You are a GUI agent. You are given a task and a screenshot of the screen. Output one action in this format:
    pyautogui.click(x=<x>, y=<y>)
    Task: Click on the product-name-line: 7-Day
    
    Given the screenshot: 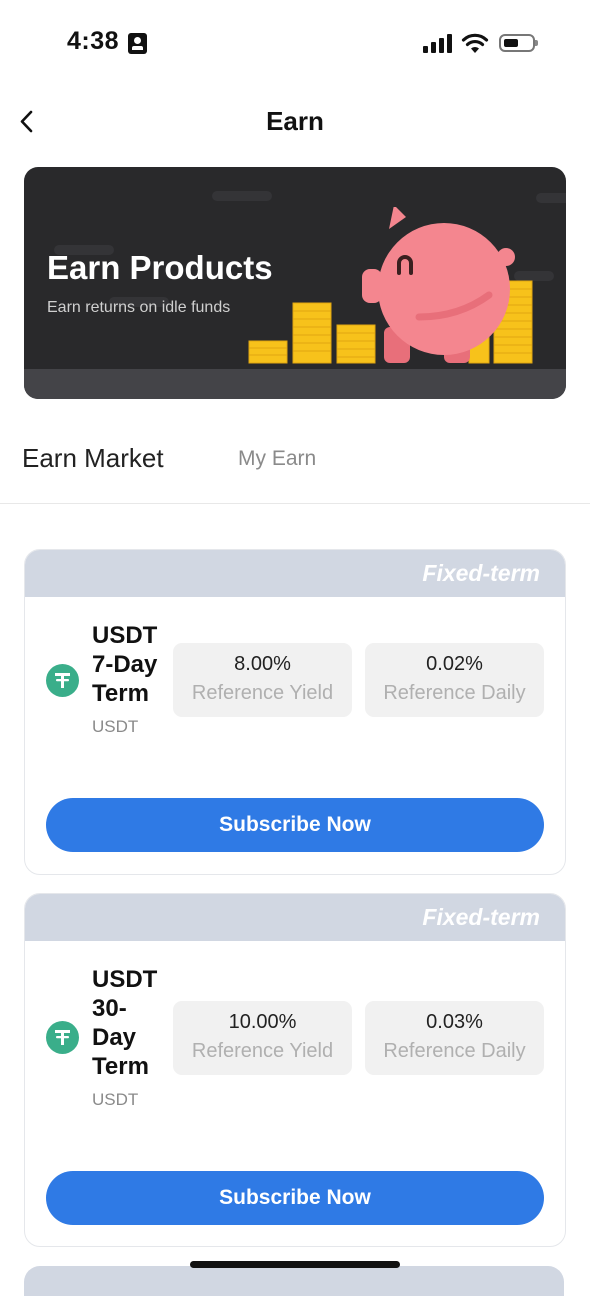 What is the action you would take?
    pyautogui.click(x=125, y=664)
    